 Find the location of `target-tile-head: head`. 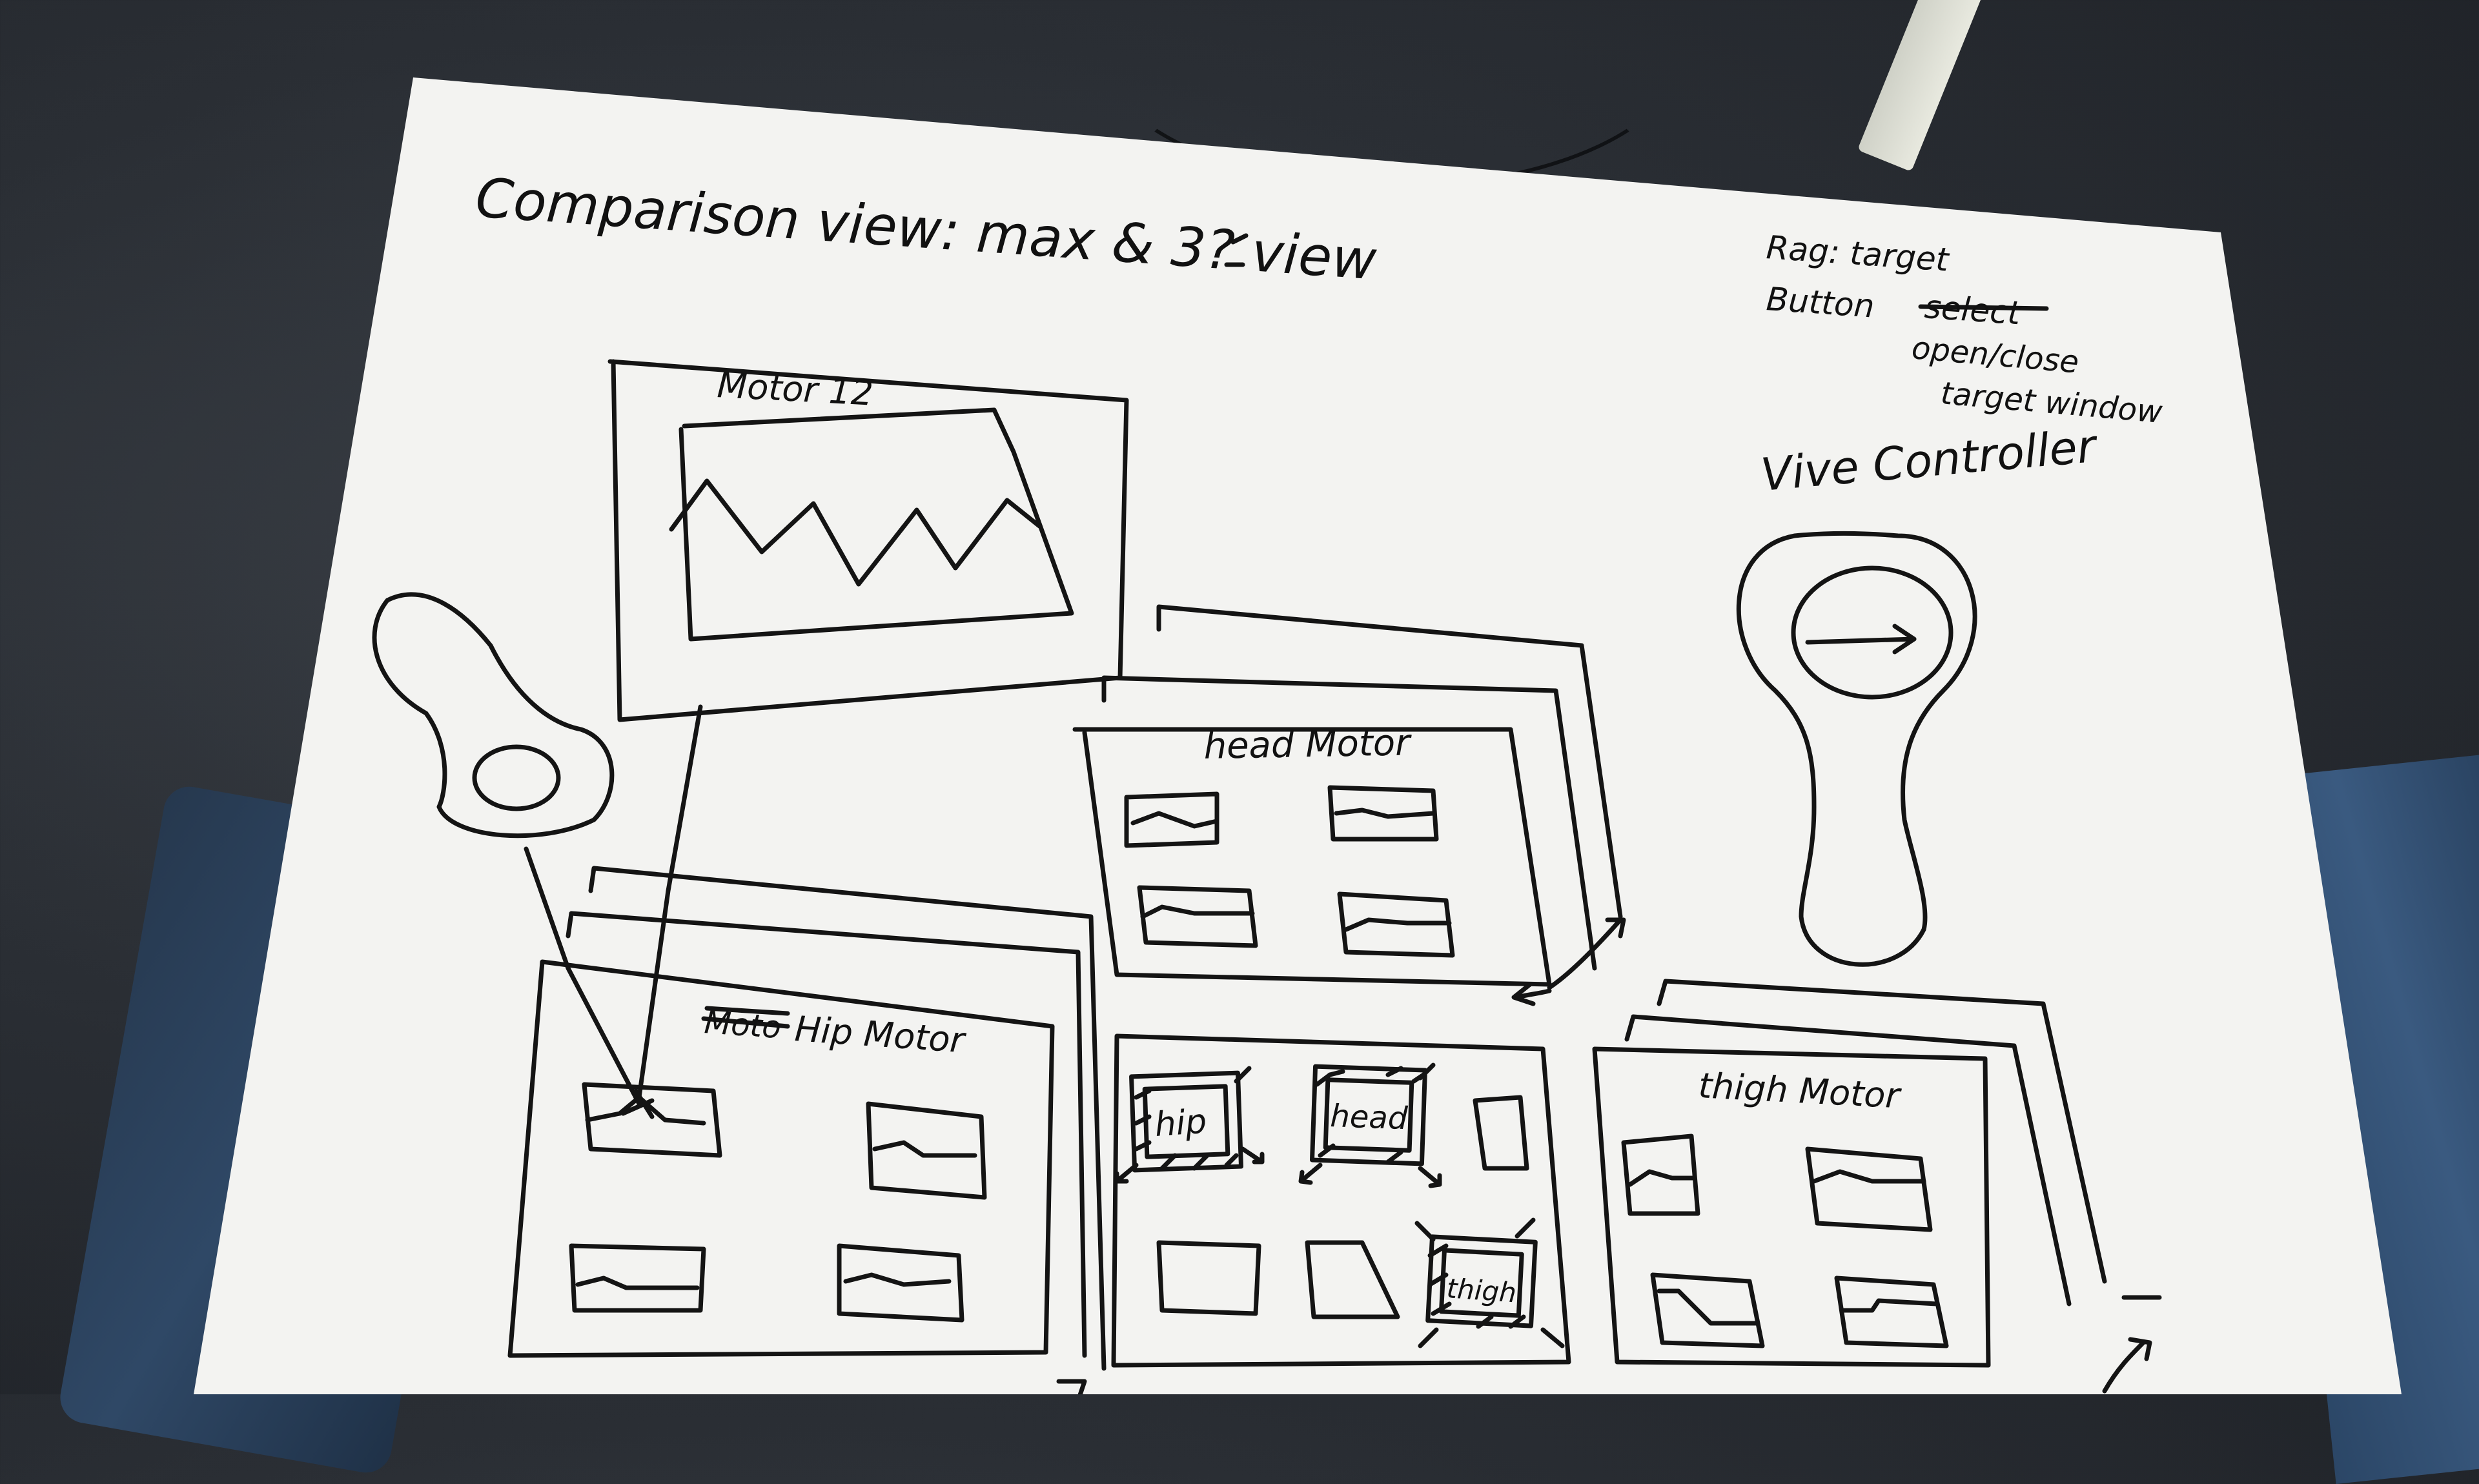

target-tile-head: head is located at coordinates (1369, 1117).